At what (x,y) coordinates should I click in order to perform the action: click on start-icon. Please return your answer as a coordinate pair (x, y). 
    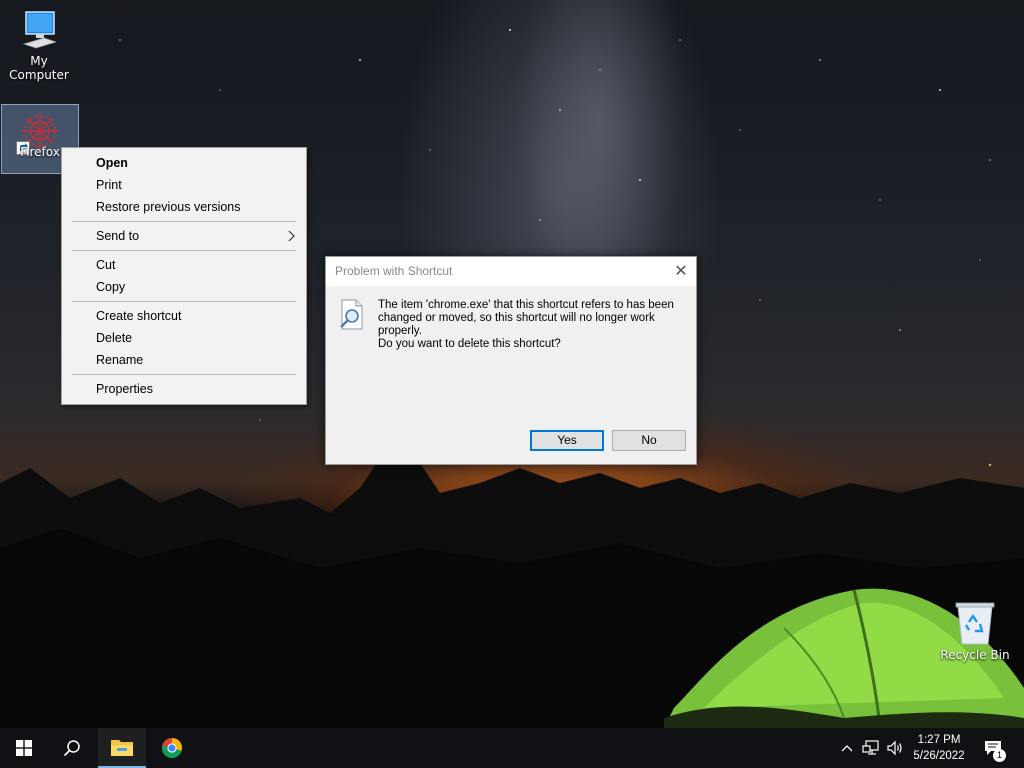
    Looking at the image, I should click on (24, 748).